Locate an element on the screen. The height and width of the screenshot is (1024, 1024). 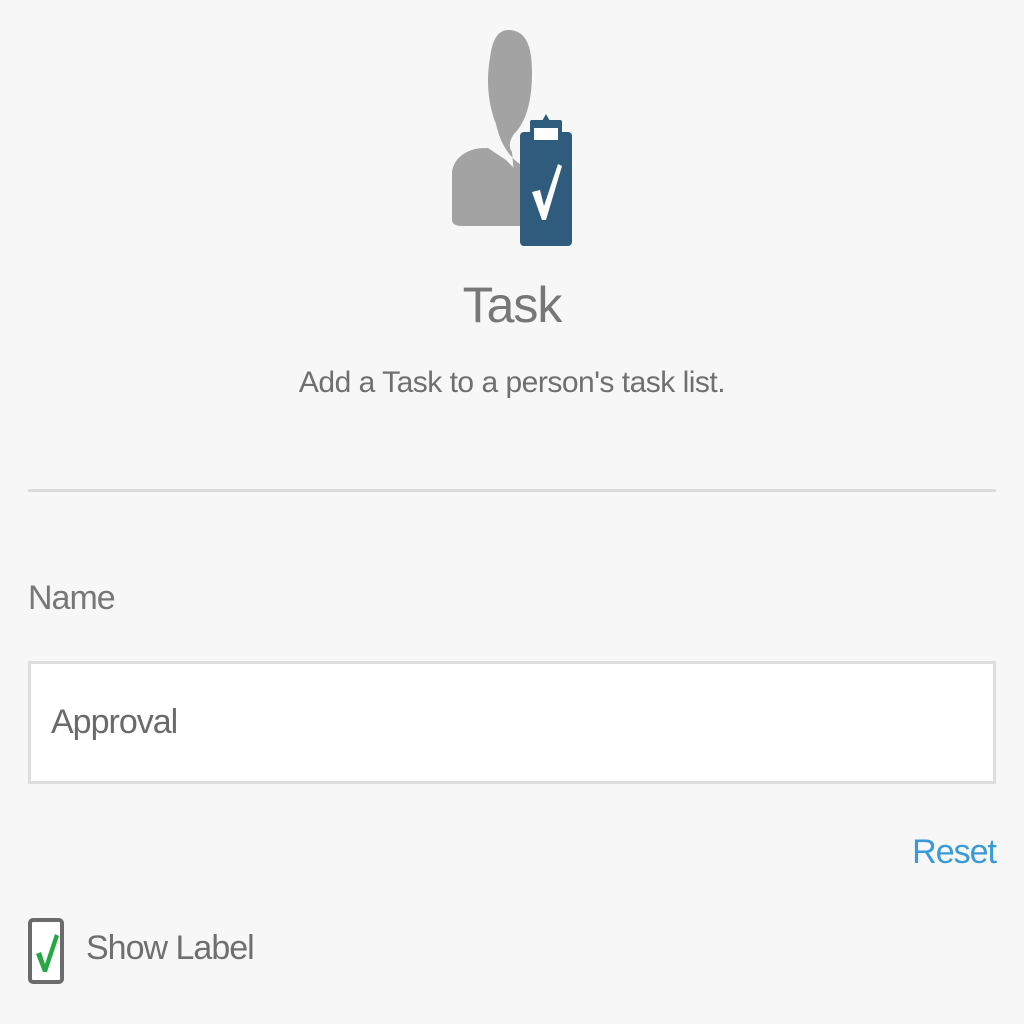
name-field-label: Name is located at coordinates (72, 598).